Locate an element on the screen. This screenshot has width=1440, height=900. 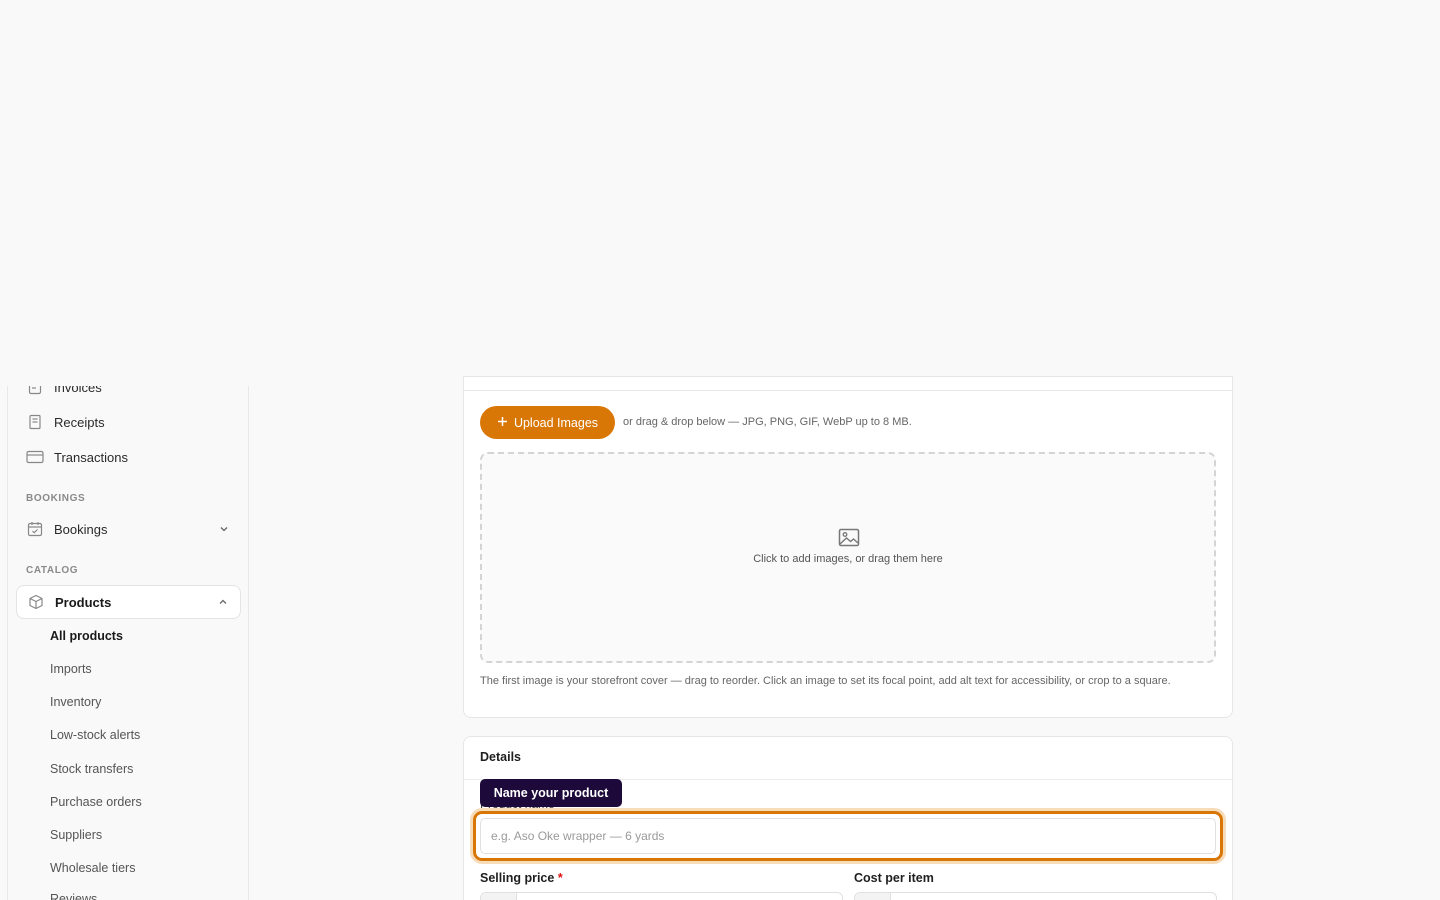
selling-price-label: Selling price * is located at coordinates (521, 878).